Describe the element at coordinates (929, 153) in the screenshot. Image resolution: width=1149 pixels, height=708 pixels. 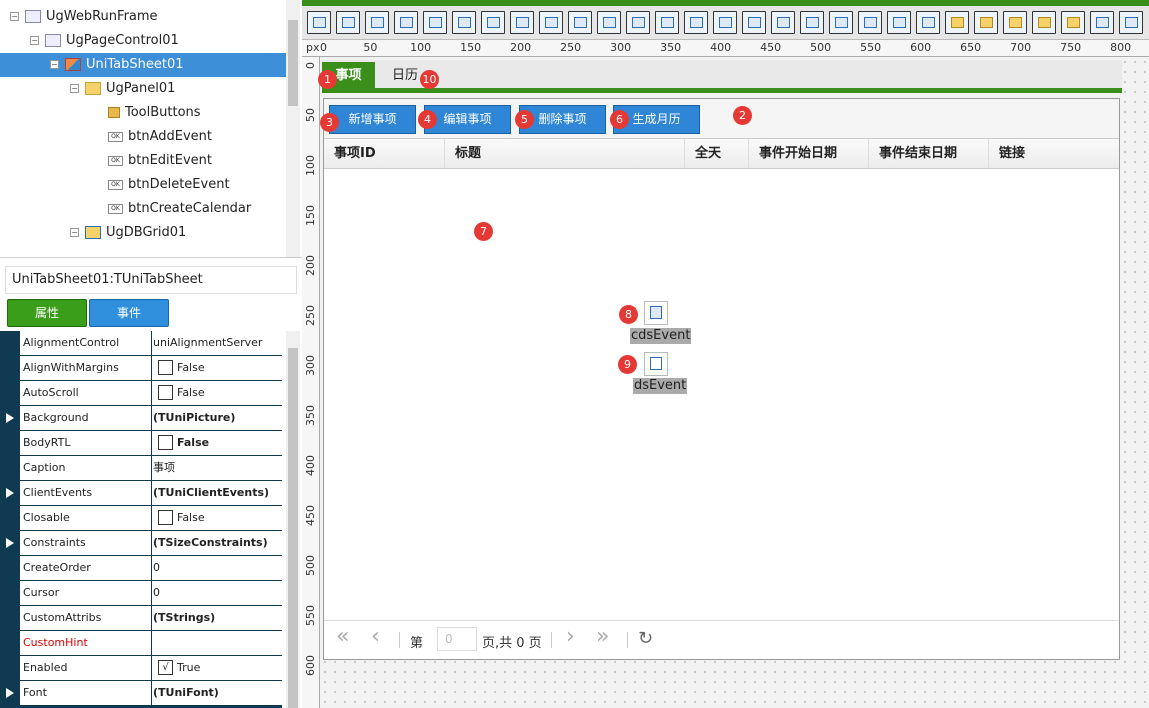
I see `column-header-end-date: 事件结束日期` at that location.